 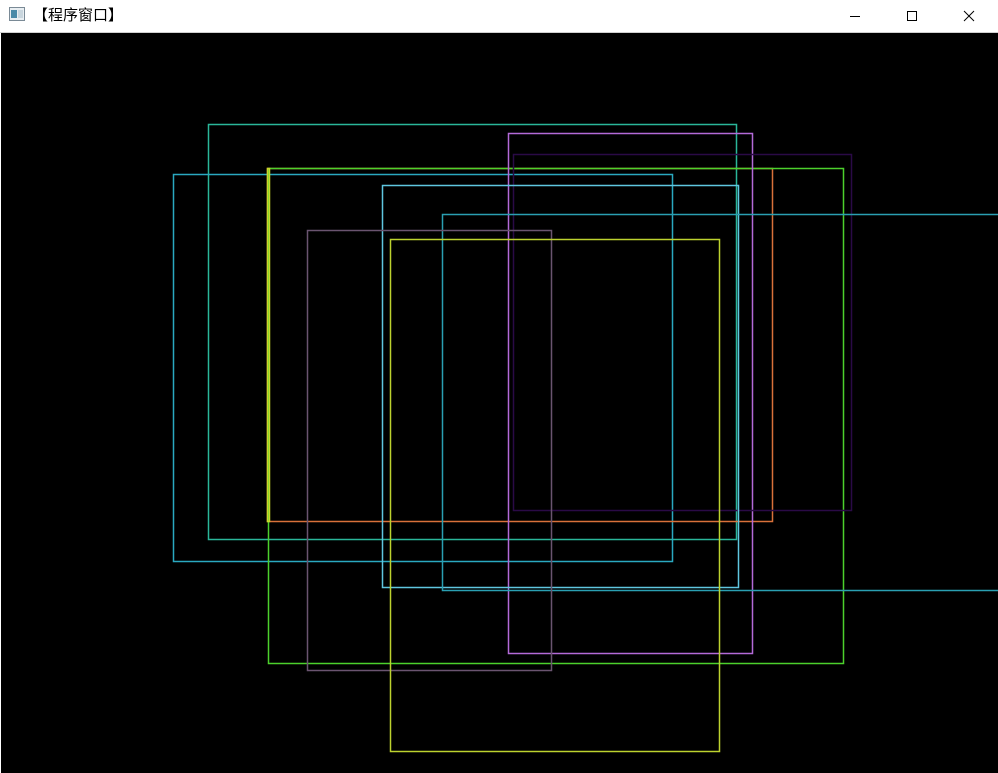 I want to click on close-icon, so click(x=969, y=16).